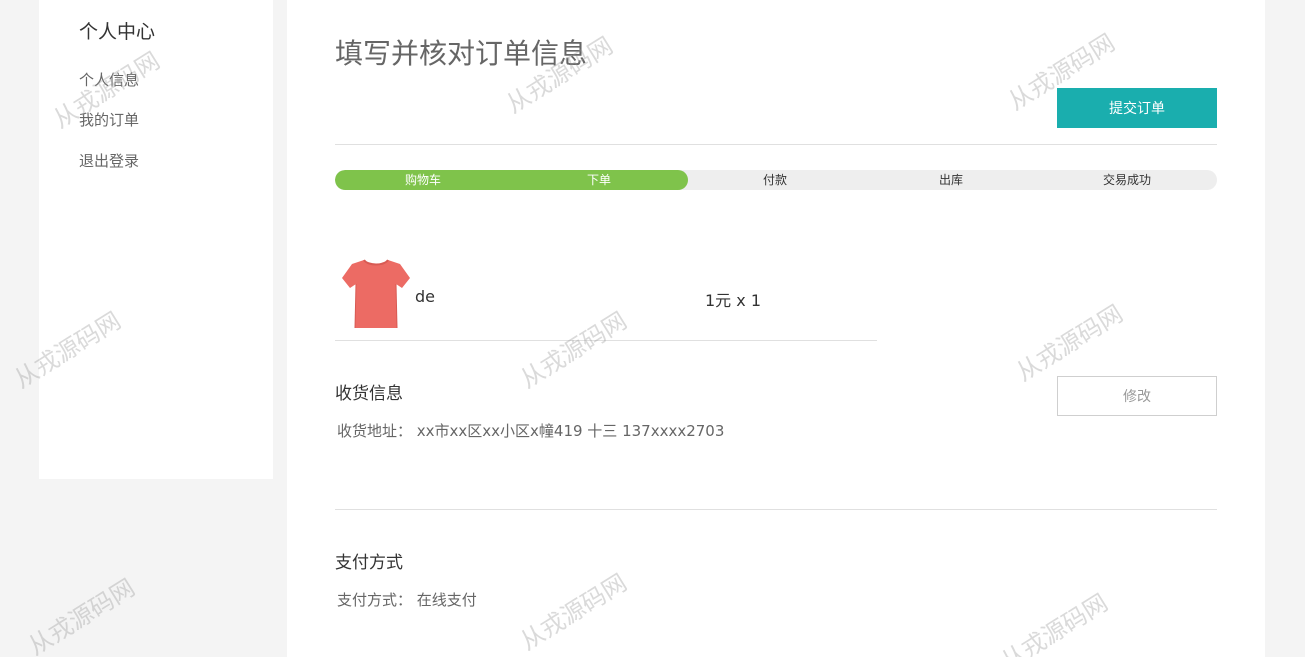 The width and height of the screenshot is (1305, 657). Describe the element at coordinates (109, 79) in the screenshot. I see `sidebar-item-profile: 个人信息` at that location.